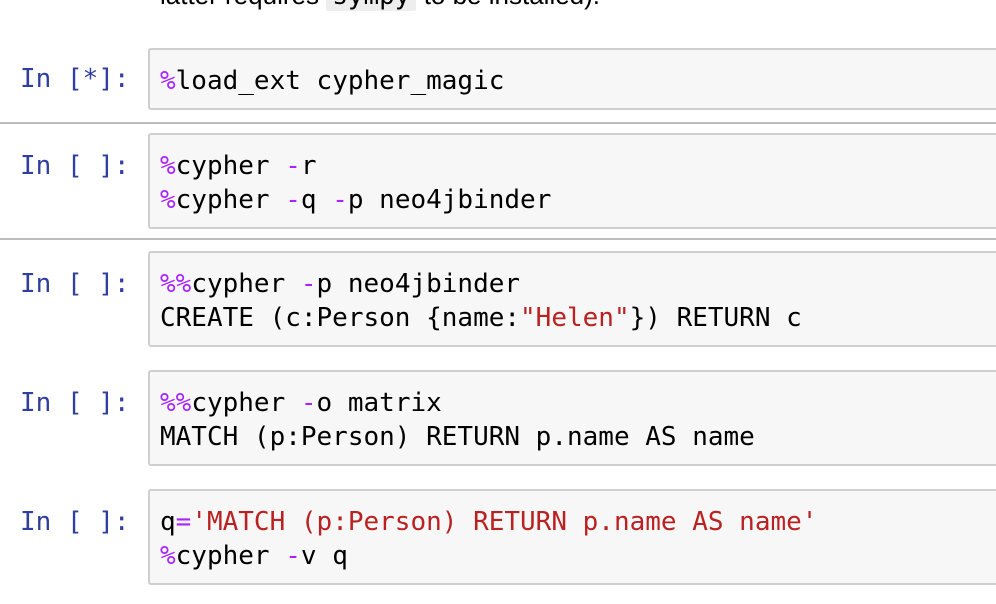  Describe the element at coordinates (508, 5) in the screenshot. I see `markdown-text-after: to be installed).` at that location.